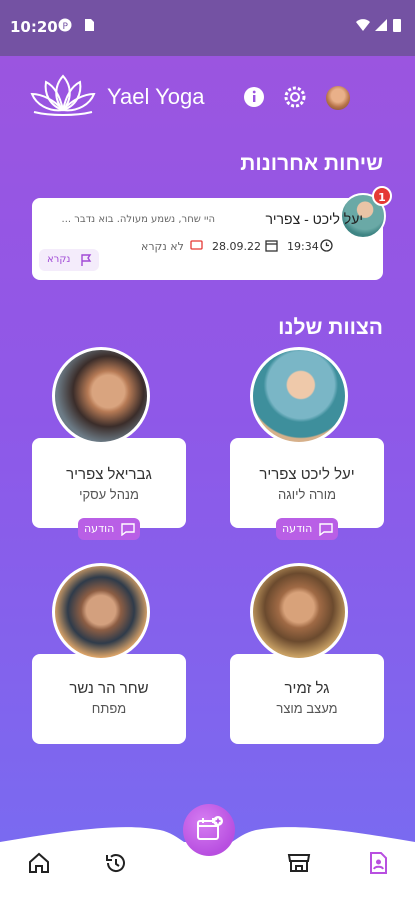  I want to click on chat-date: 28.09.22, so click(236, 246).